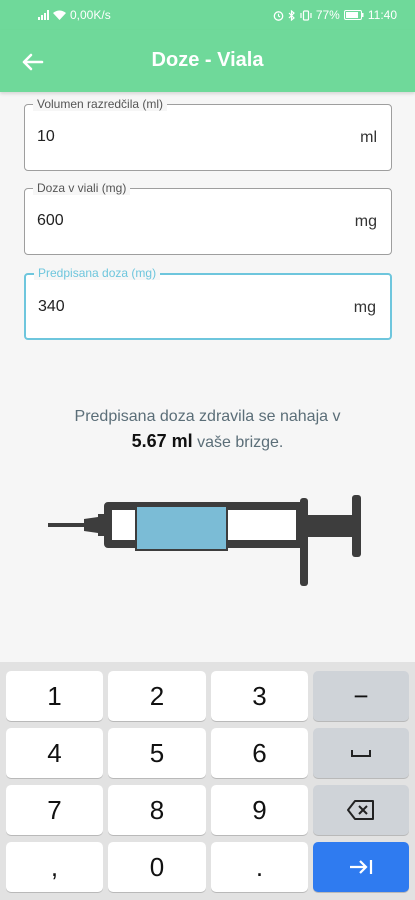  I want to click on key-minus: −, so click(361, 696).